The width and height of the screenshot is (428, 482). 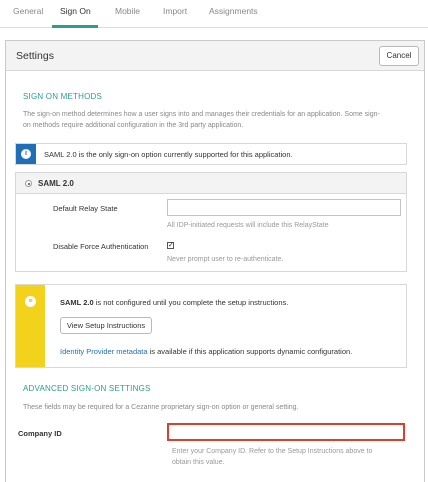 I want to click on tab-mobile: Mobile, so click(x=127, y=11).